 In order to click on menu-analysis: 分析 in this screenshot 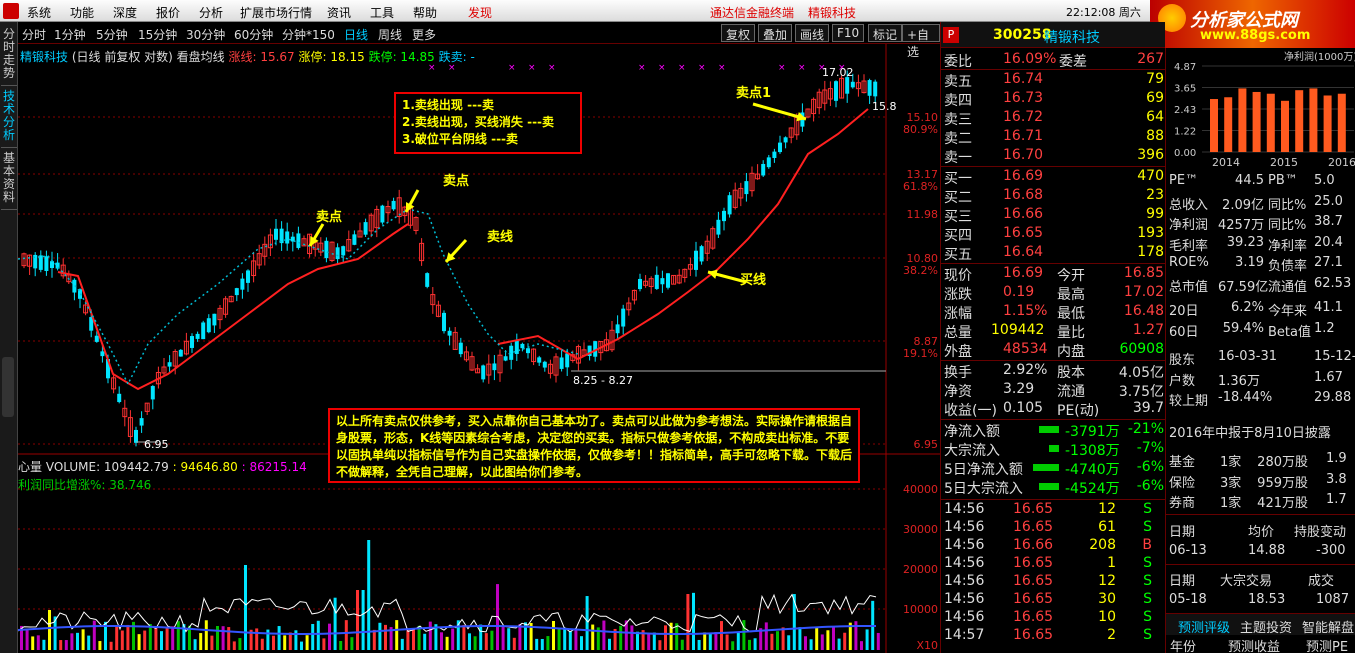, I will do `click(211, 12)`.